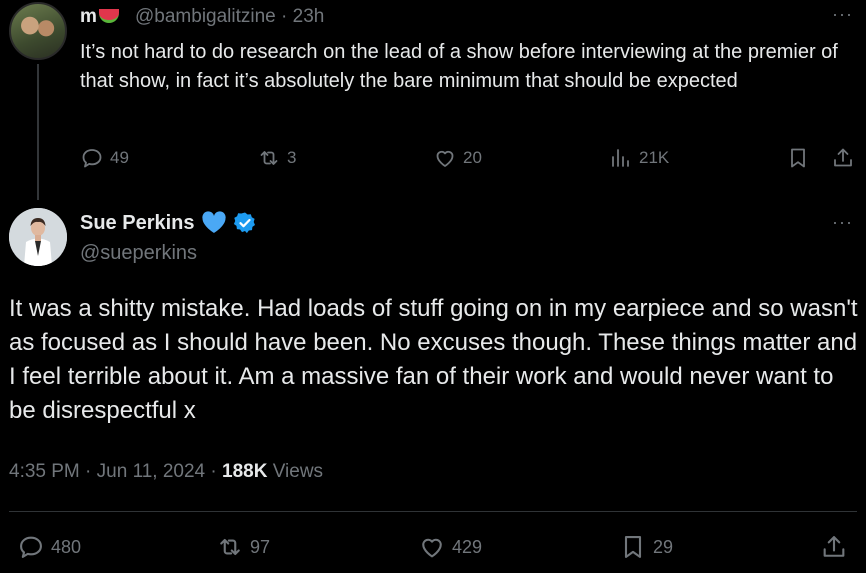 Image resolution: width=866 pixels, height=573 pixels. Describe the element at coordinates (457, 158) in the screenshot. I see `reply-like-button: 20` at that location.